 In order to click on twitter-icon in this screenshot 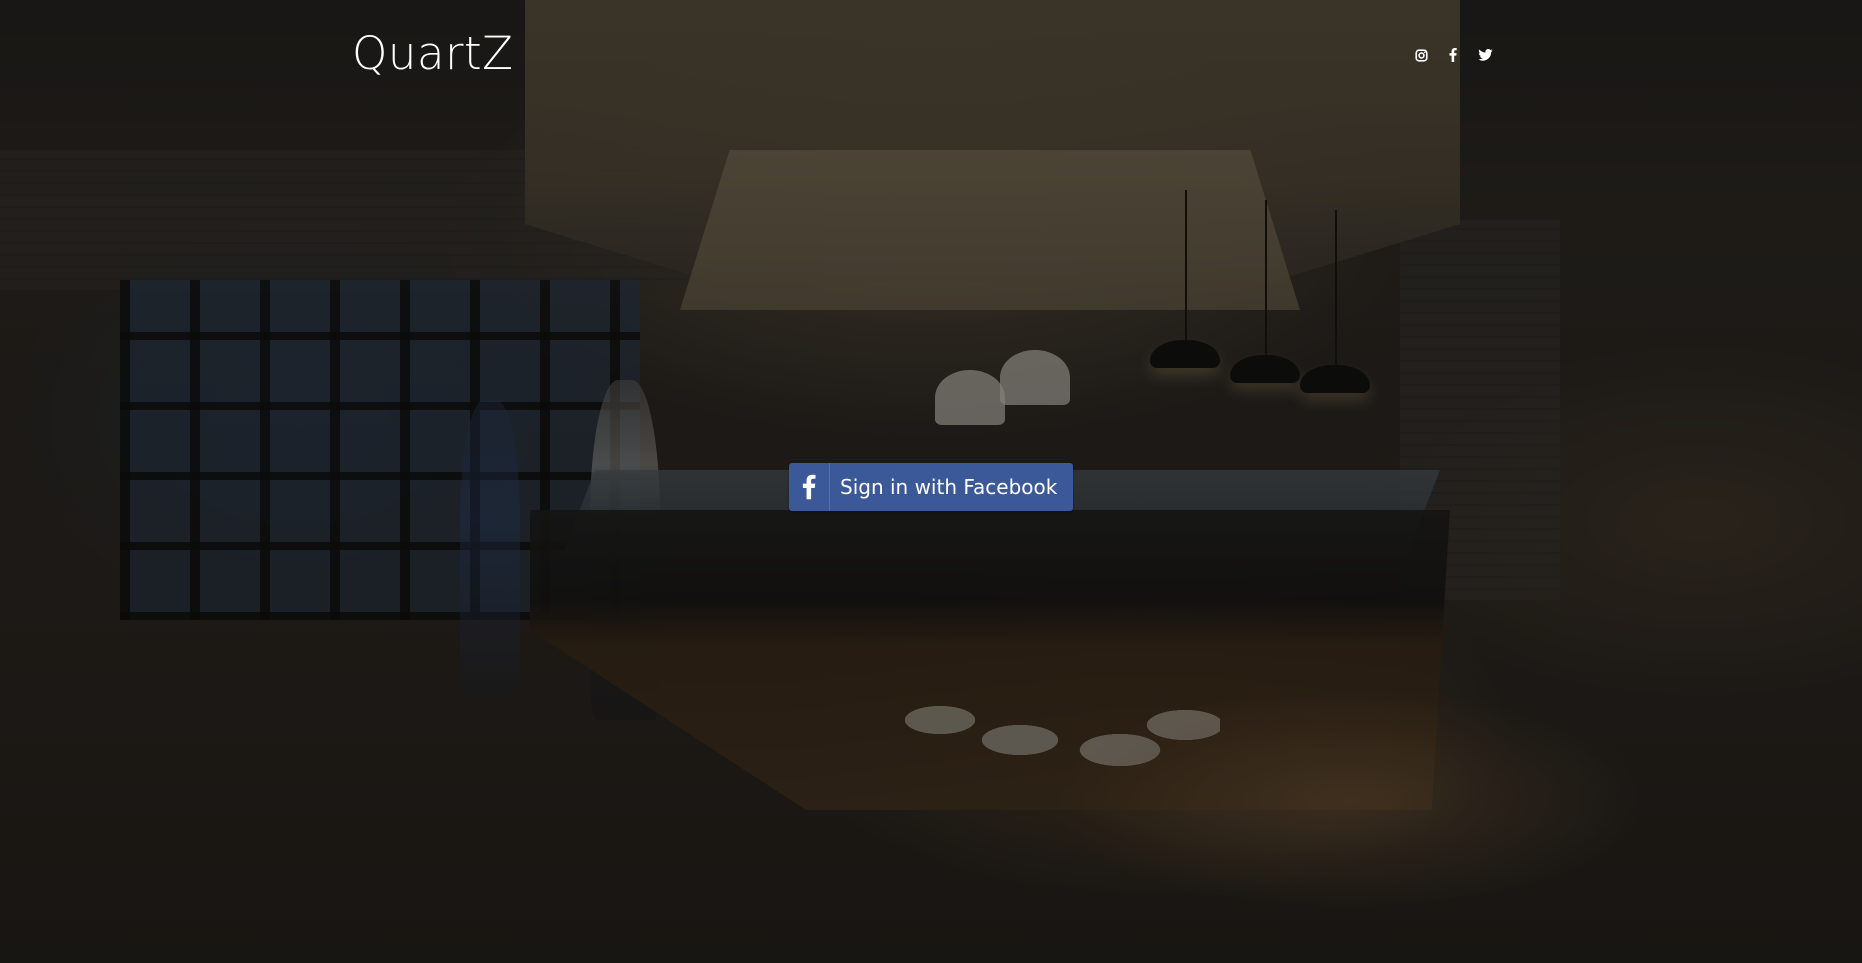, I will do `click(1485, 55)`.